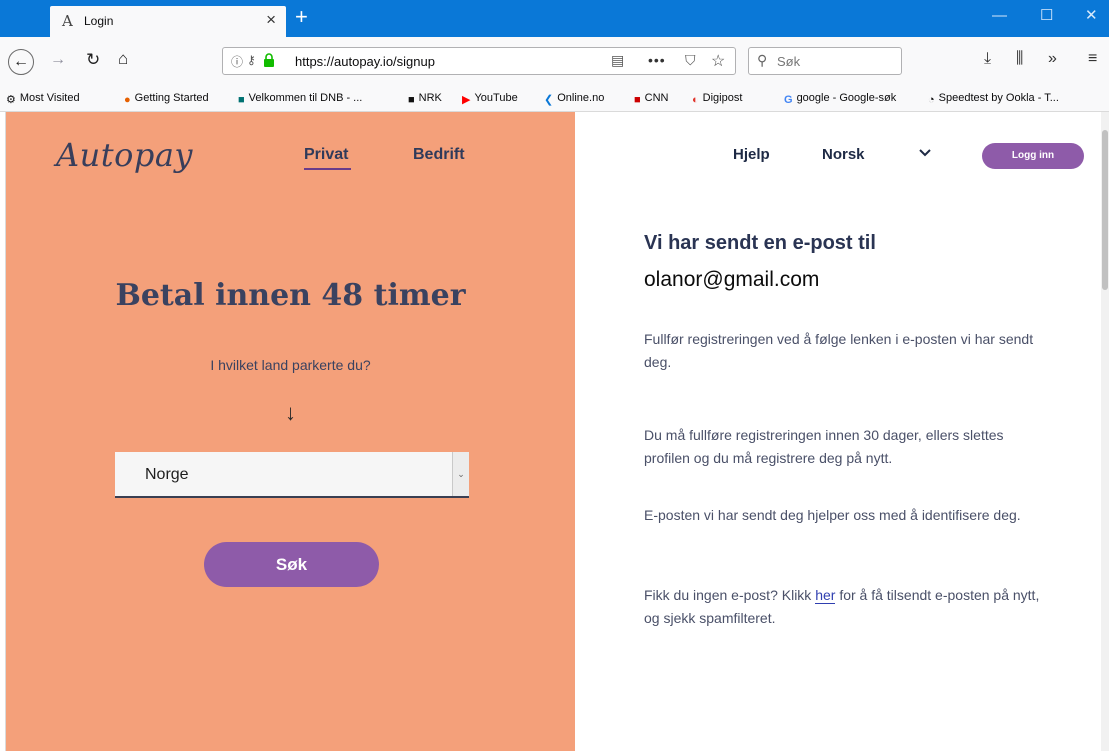 The image size is (1109, 751). What do you see at coordinates (730, 595) in the screenshot?
I see `resend-text-before: Fikk du ingen e-post? Klikk` at bounding box center [730, 595].